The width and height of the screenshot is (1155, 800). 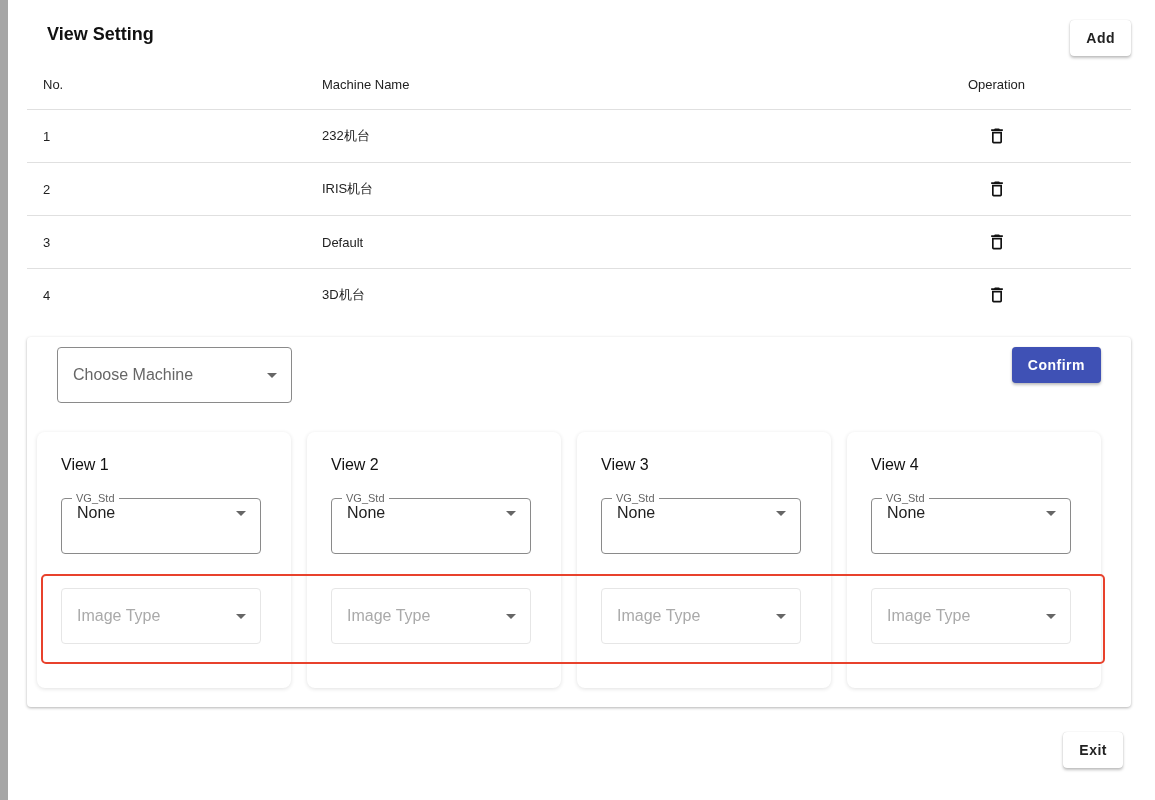 What do you see at coordinates (366, 84) in the screenshot?
I see `column-header: Machine Name` at bounding box center [366, 84].